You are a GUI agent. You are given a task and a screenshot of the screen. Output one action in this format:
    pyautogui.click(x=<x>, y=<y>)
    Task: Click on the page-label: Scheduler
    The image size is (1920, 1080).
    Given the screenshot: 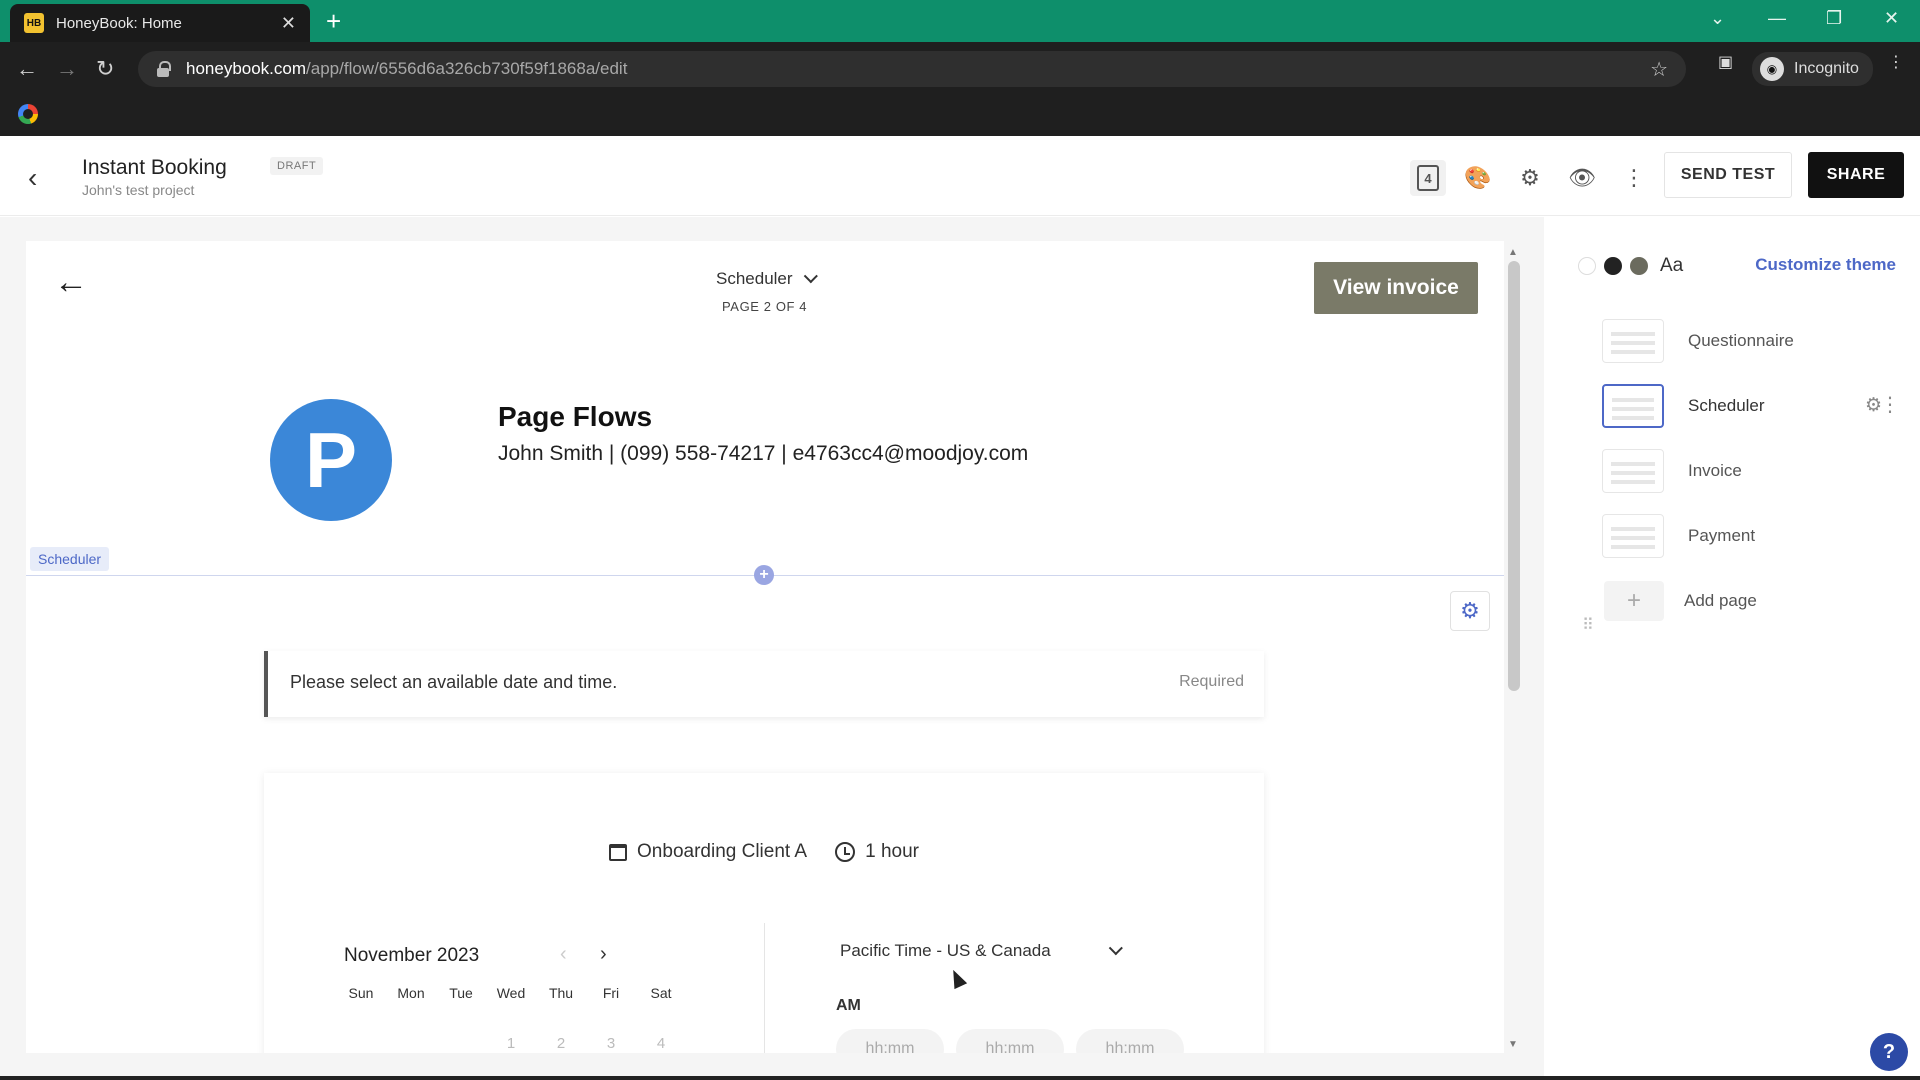 What is the action you would take?
    pyautogui.click(x=1726, y=405)
    